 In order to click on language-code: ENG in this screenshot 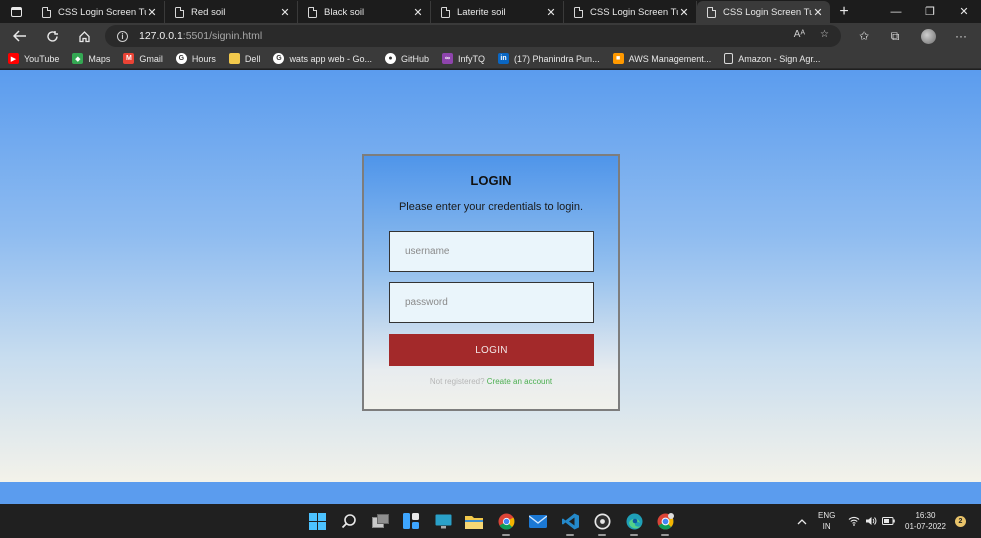, I will do `click(827, 515)`.